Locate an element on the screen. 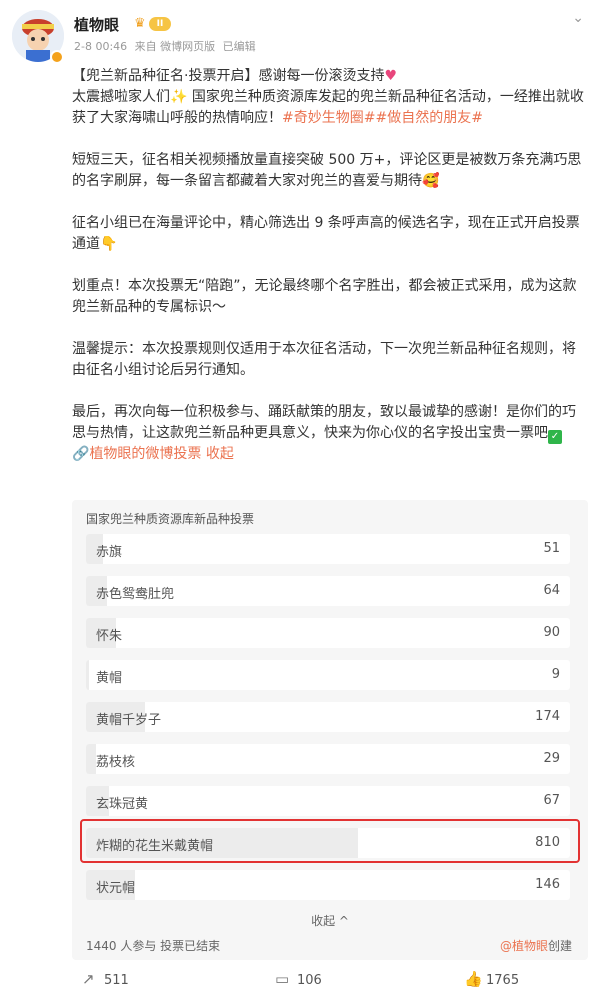 Image resolution: width=600 pixels, height=1000 pixels. poll-option-label: 状元帽 is located at coordinates (116, 888).